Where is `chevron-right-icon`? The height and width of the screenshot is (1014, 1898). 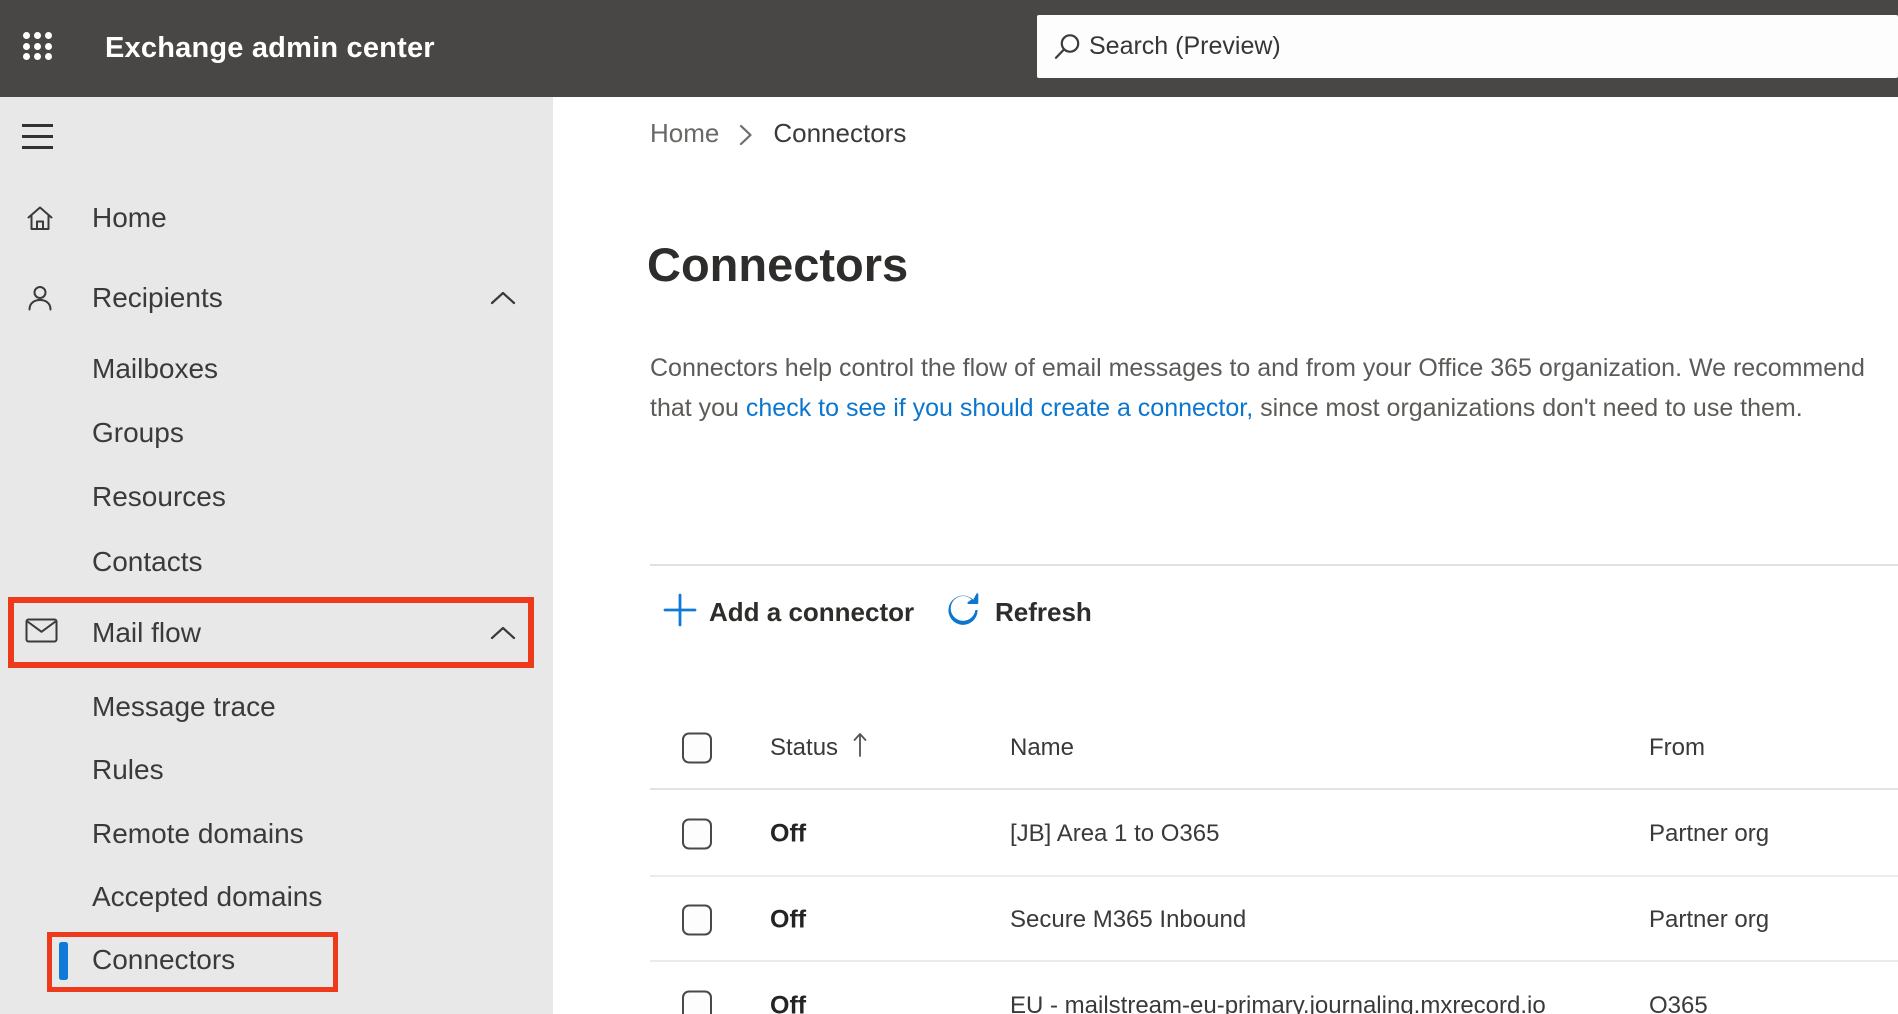 chevron-right-icon is located at coordinates (746, 134).